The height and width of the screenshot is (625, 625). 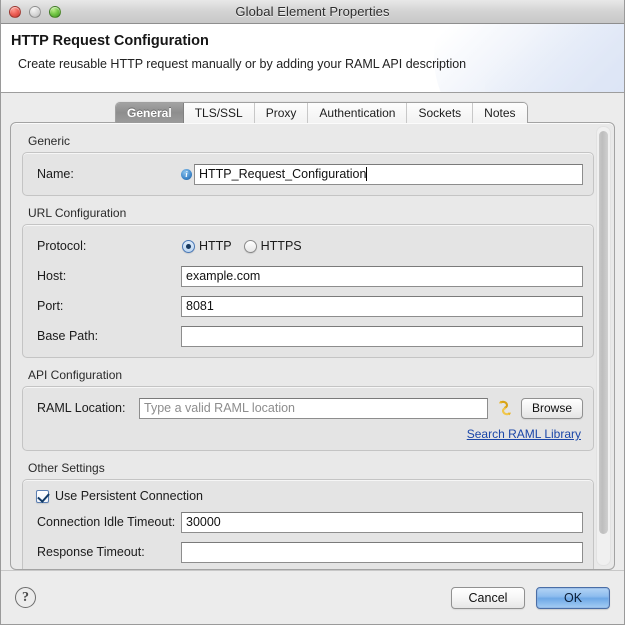 I want to click on host-input: example.com, so click(x=382, y=276).